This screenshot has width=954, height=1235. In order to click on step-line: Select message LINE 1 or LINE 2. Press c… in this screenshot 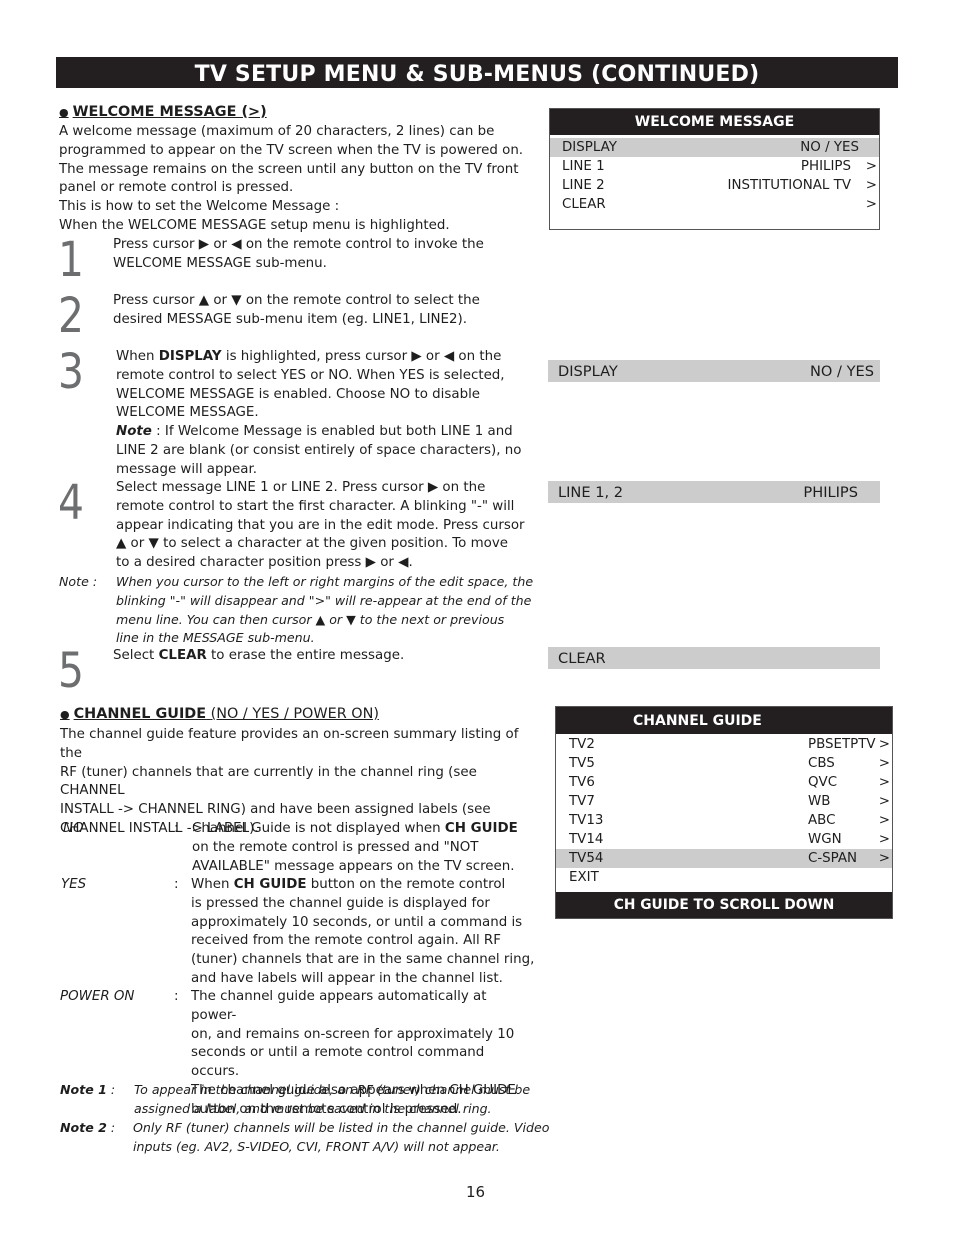, I will do `click(301, 487)`.